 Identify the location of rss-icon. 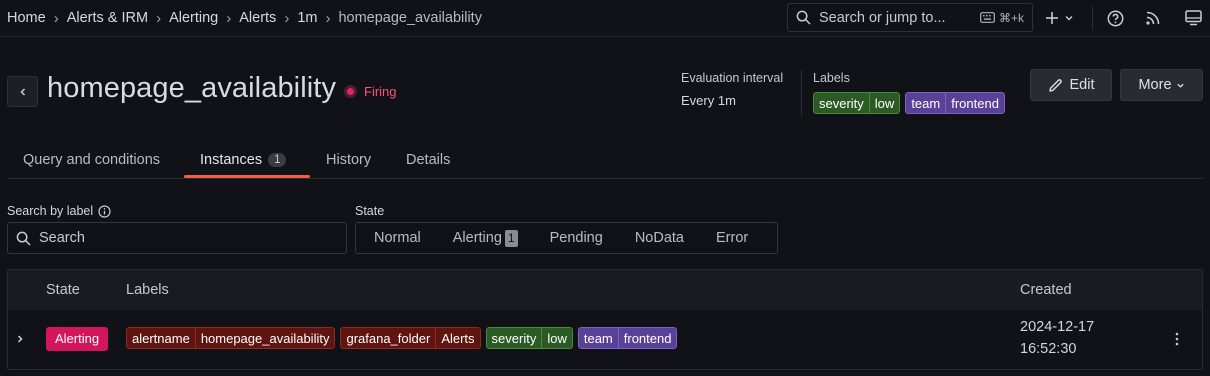
(1153, 18).